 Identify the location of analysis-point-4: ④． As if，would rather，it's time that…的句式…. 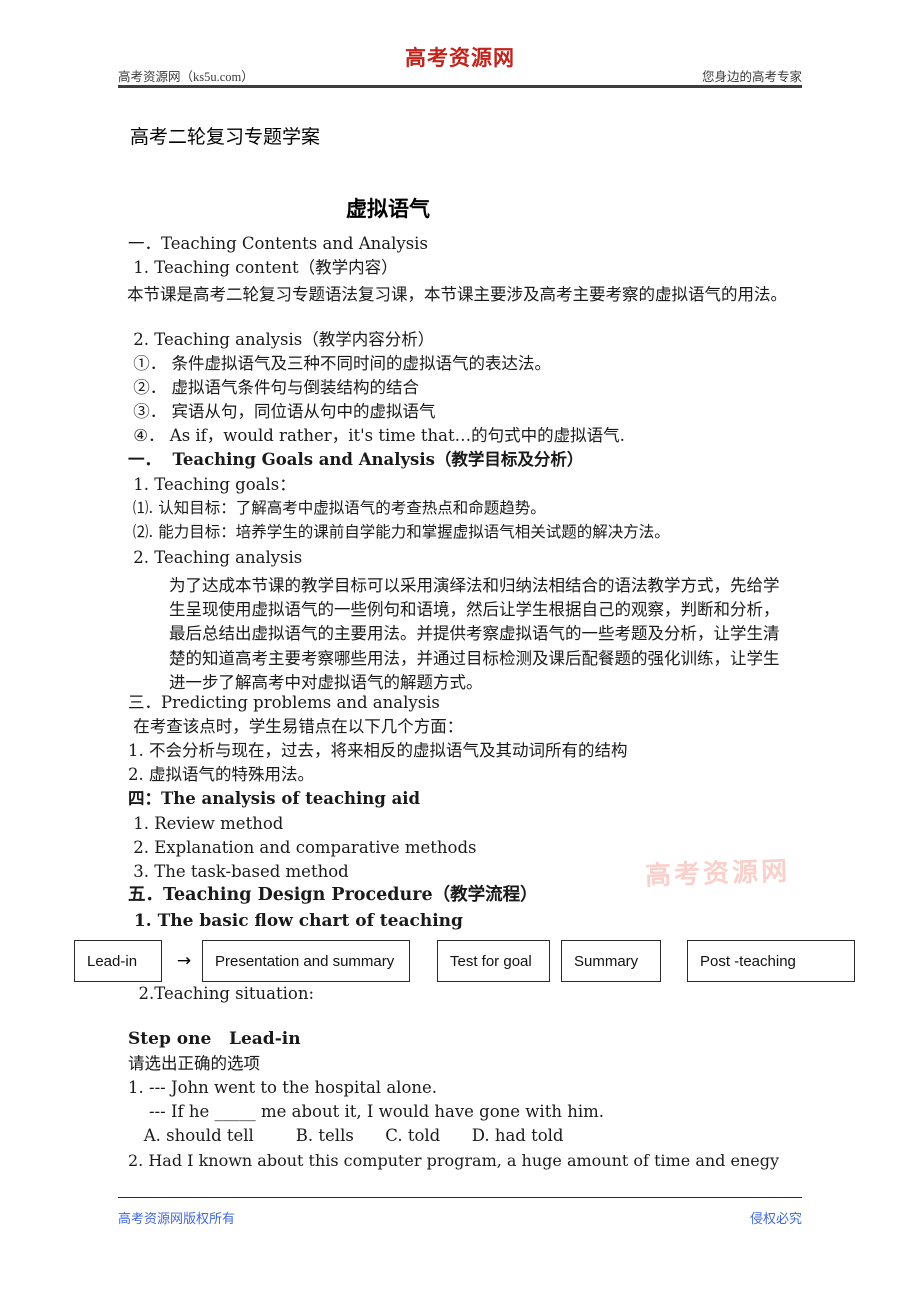
(376, 435).